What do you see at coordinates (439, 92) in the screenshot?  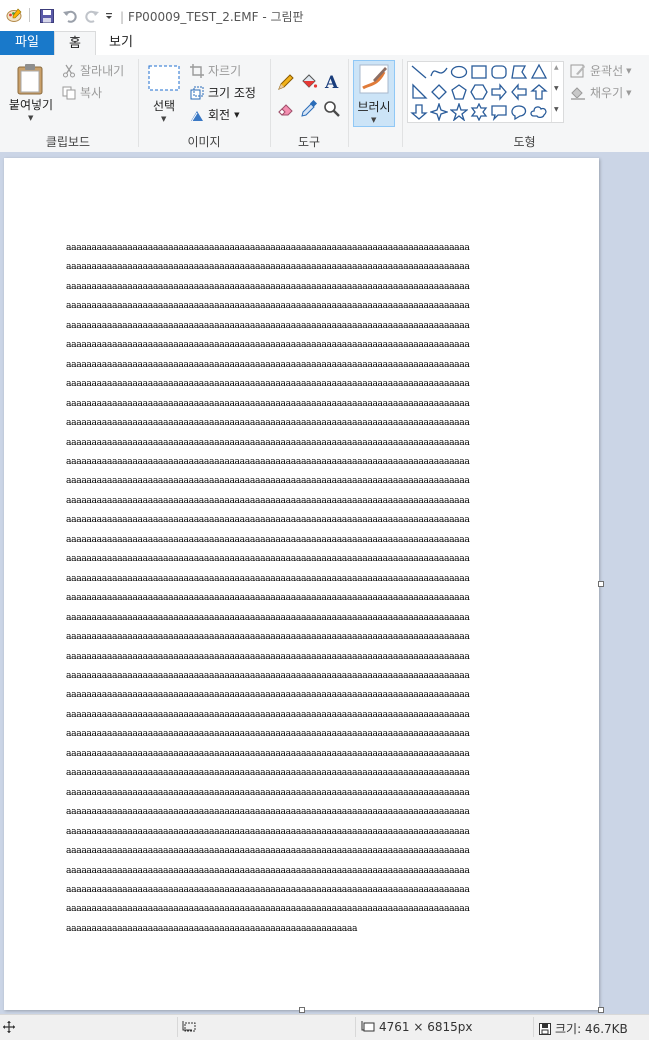 I see `diamond-shape-icon` at bounding box center [439, 92].